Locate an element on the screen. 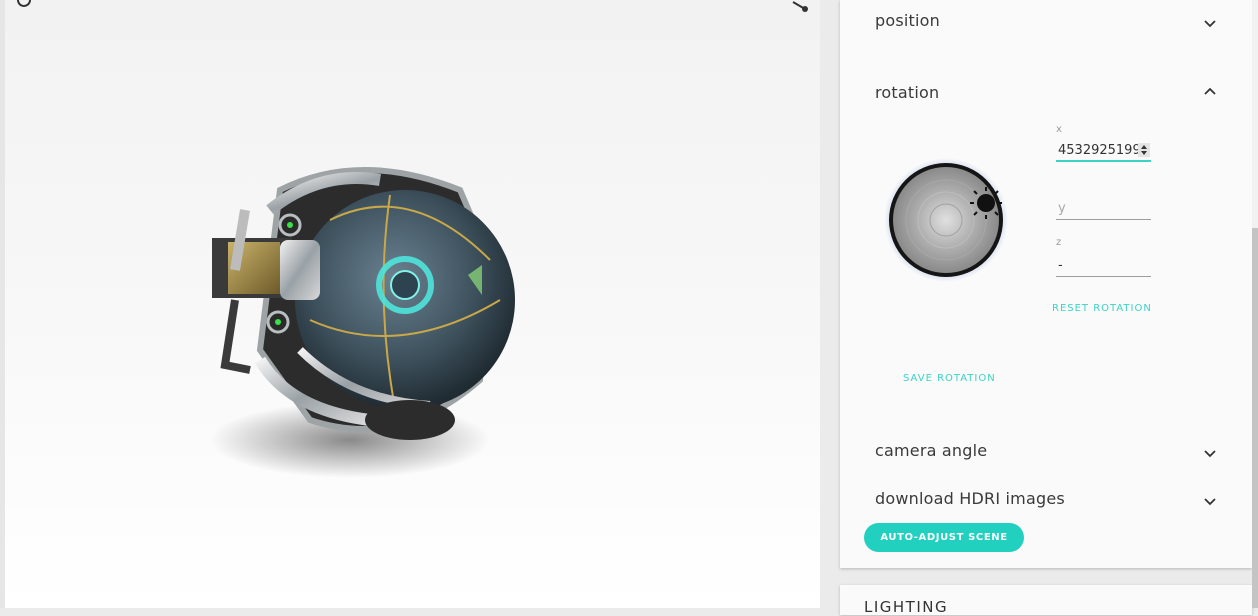  save-rotation-button: SAVE ROTATION is located at coordinates (949, 378).